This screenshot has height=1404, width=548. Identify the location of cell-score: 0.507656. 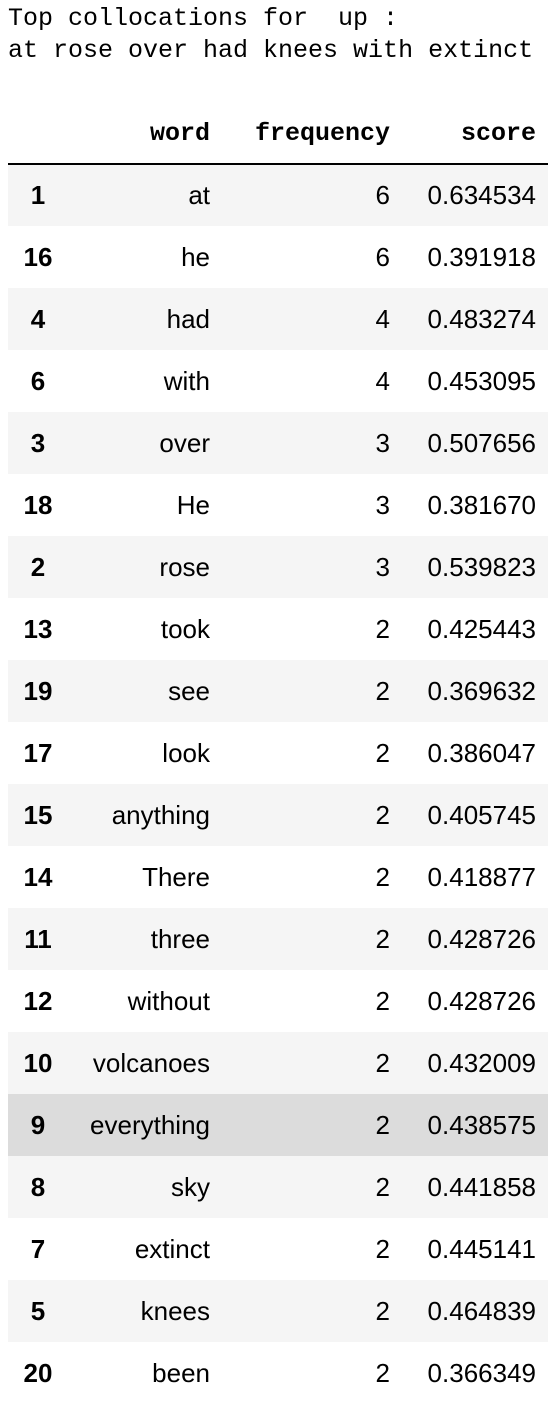
(481, 442).